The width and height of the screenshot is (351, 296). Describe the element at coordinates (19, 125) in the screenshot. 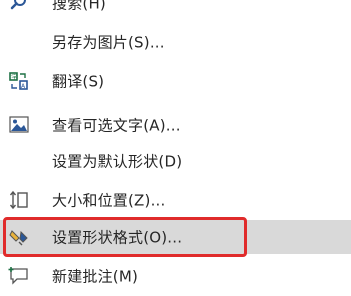

I see `alt-text-icon` at that location.